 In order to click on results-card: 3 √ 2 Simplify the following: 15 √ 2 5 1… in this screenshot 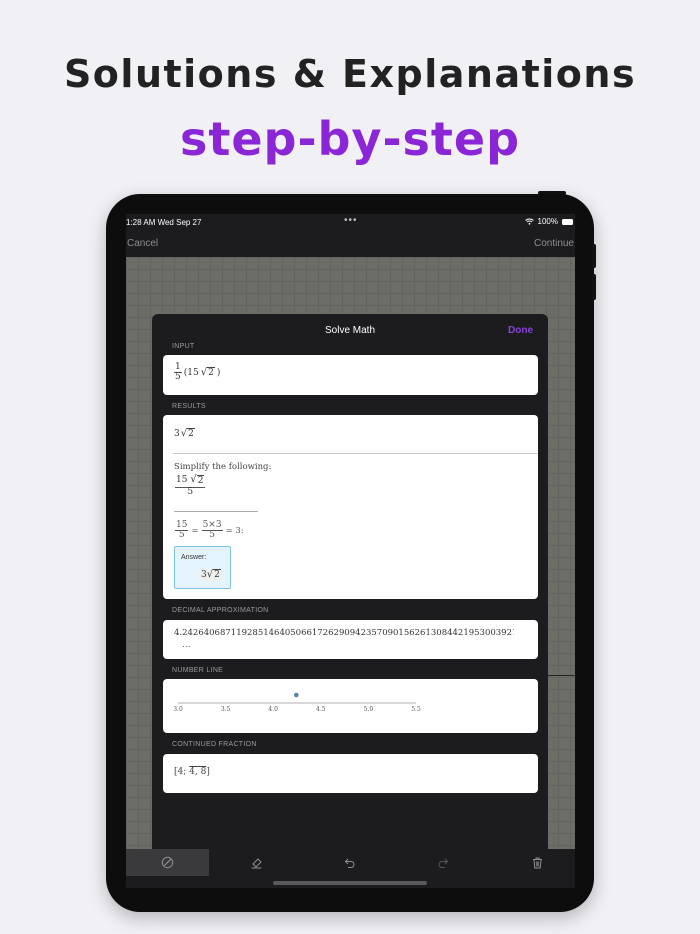, I will do `click(350, 507)`.